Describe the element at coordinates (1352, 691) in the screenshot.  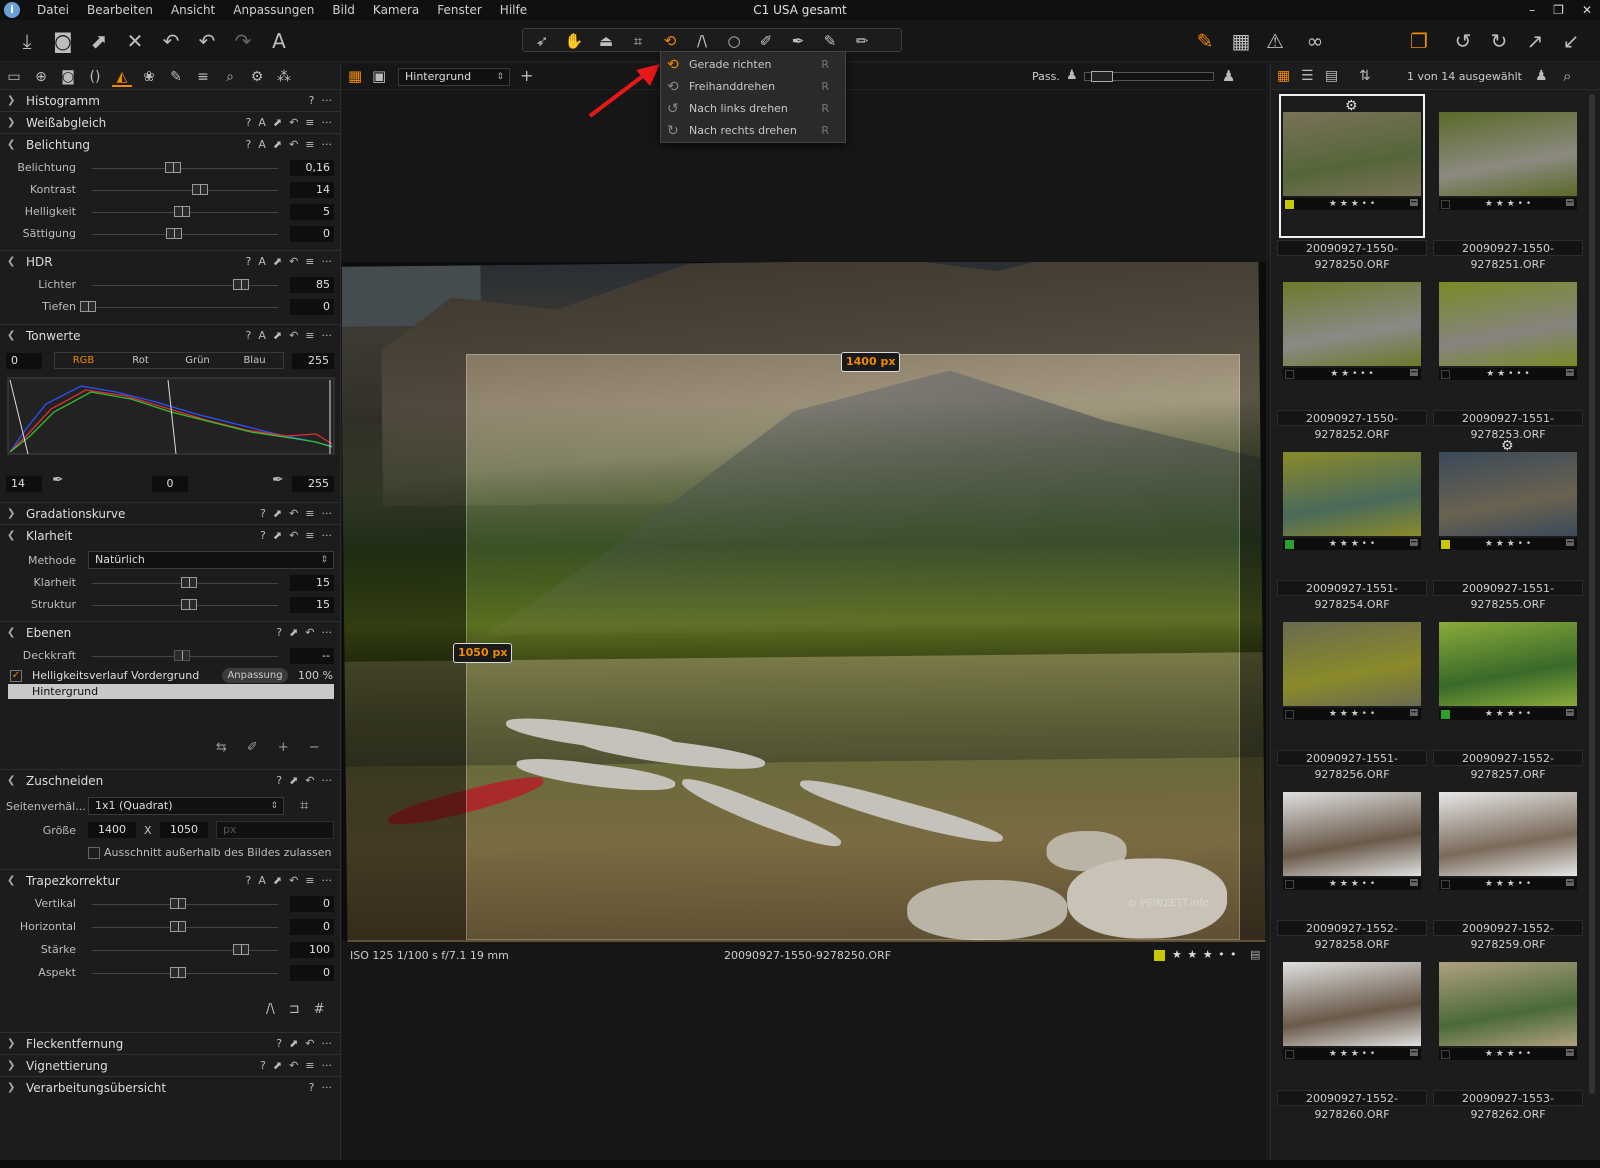
I see `thumbnail: ★ ★ ★ • • ▤ 20090927-1551-9278256.ORF` at that location.